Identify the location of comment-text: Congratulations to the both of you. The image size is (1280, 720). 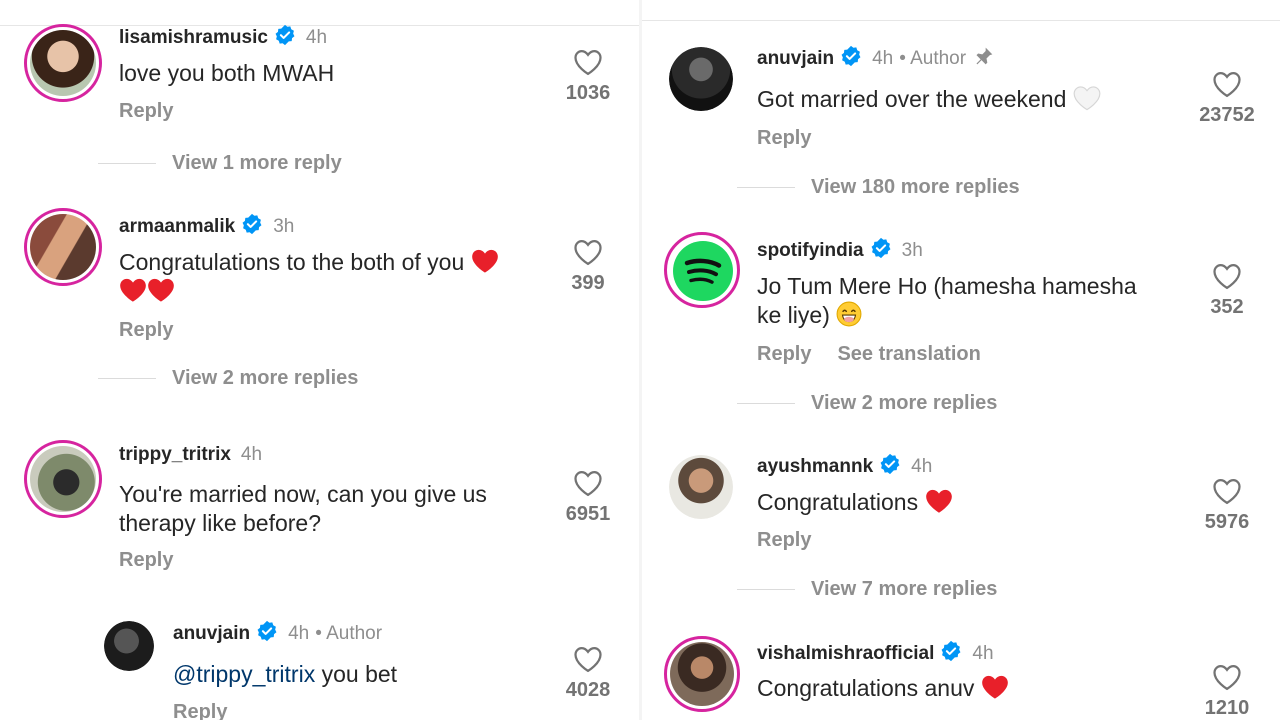
(292, 262).